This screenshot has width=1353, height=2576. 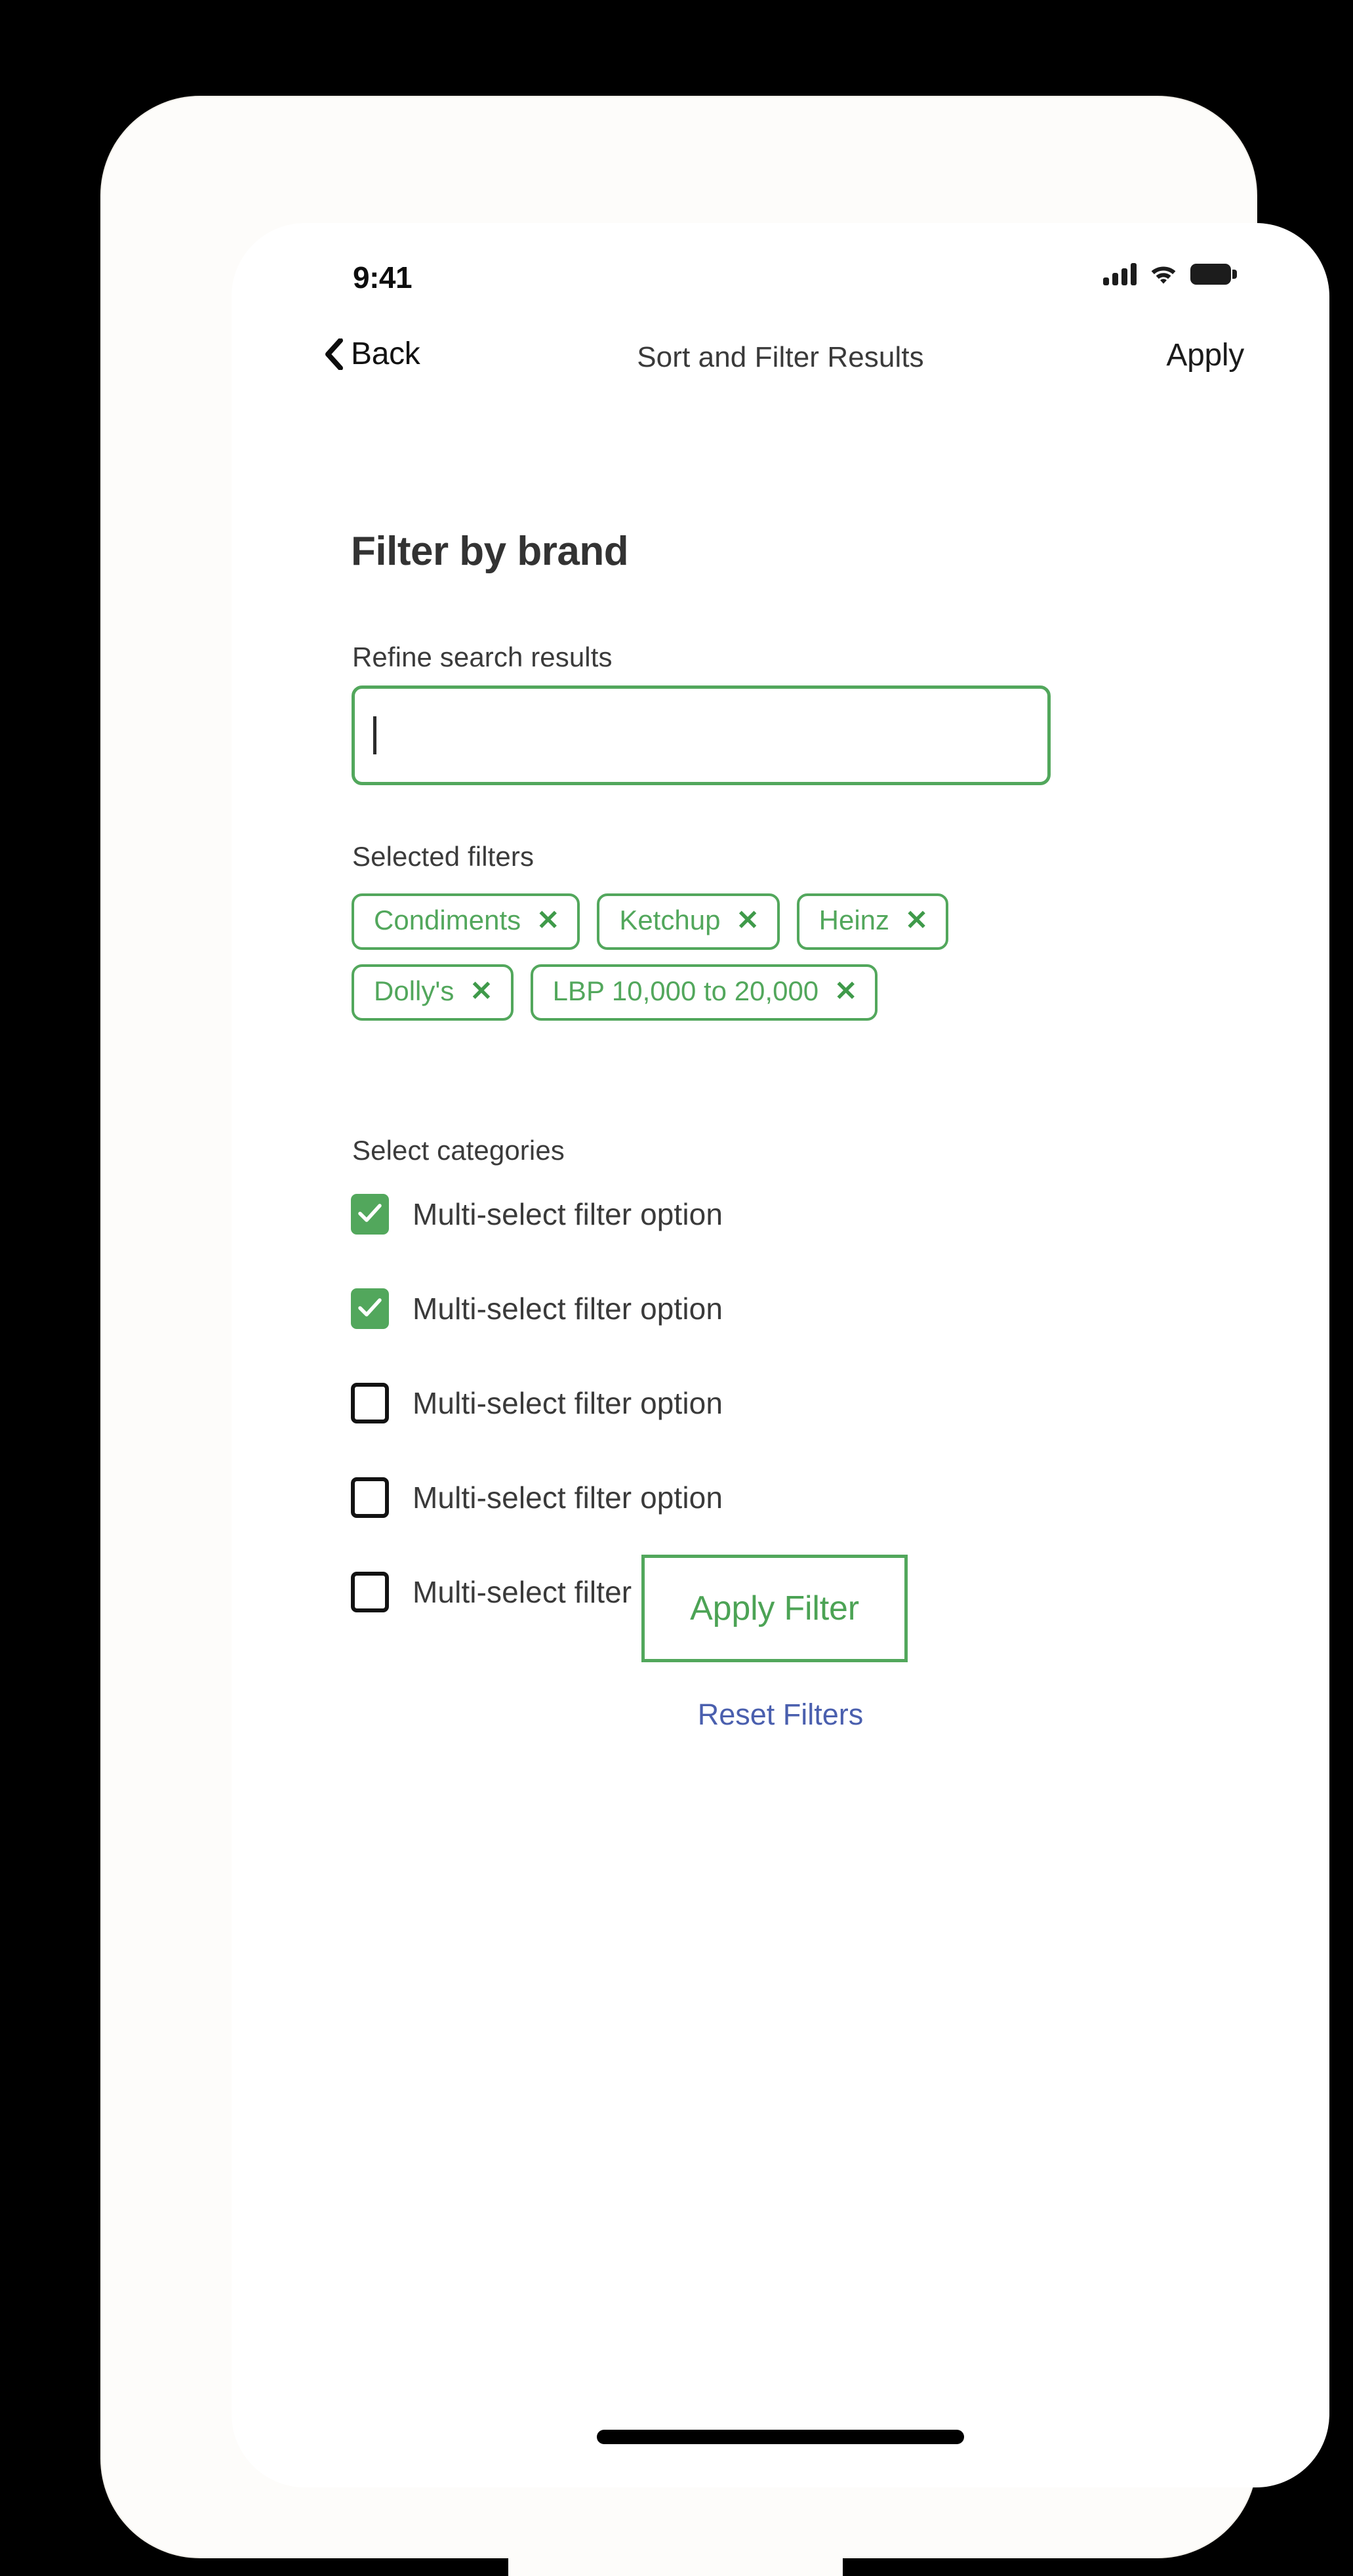 What do you see at coordinates (780, 272) in the screenshot?
I see `status-bar: 9:41` at bounding box center [780, 272].